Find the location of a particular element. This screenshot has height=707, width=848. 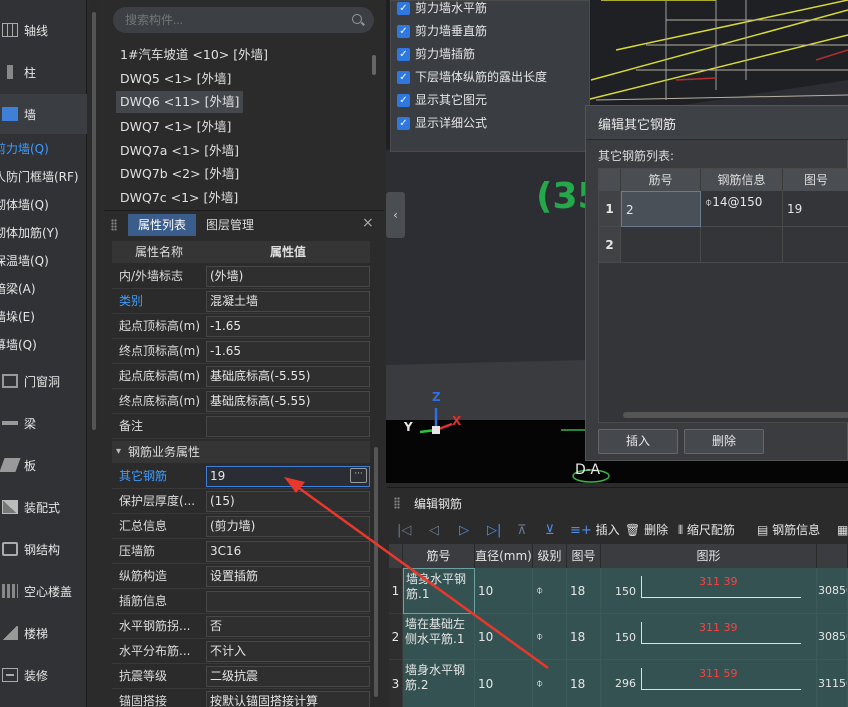

checkbox-shear-wall-horizontal: ✓ 剪力墙水平筋 is located at coordinates (442, 10).